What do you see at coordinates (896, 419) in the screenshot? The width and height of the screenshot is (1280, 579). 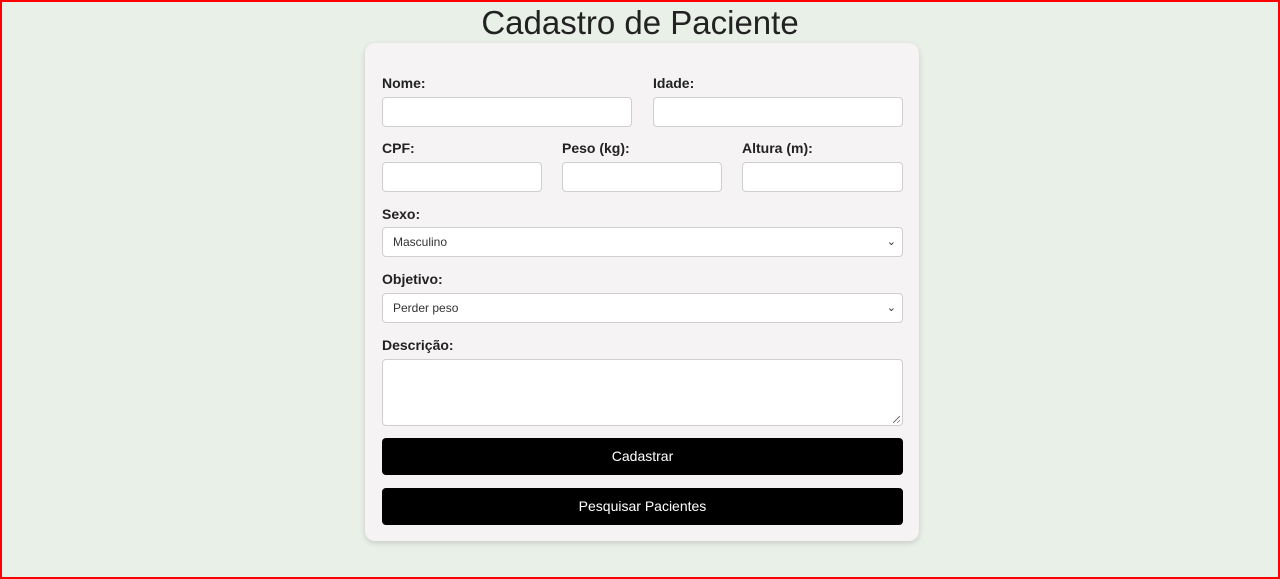 I see `resize-grip-icon` at bounding box center [896, 419].